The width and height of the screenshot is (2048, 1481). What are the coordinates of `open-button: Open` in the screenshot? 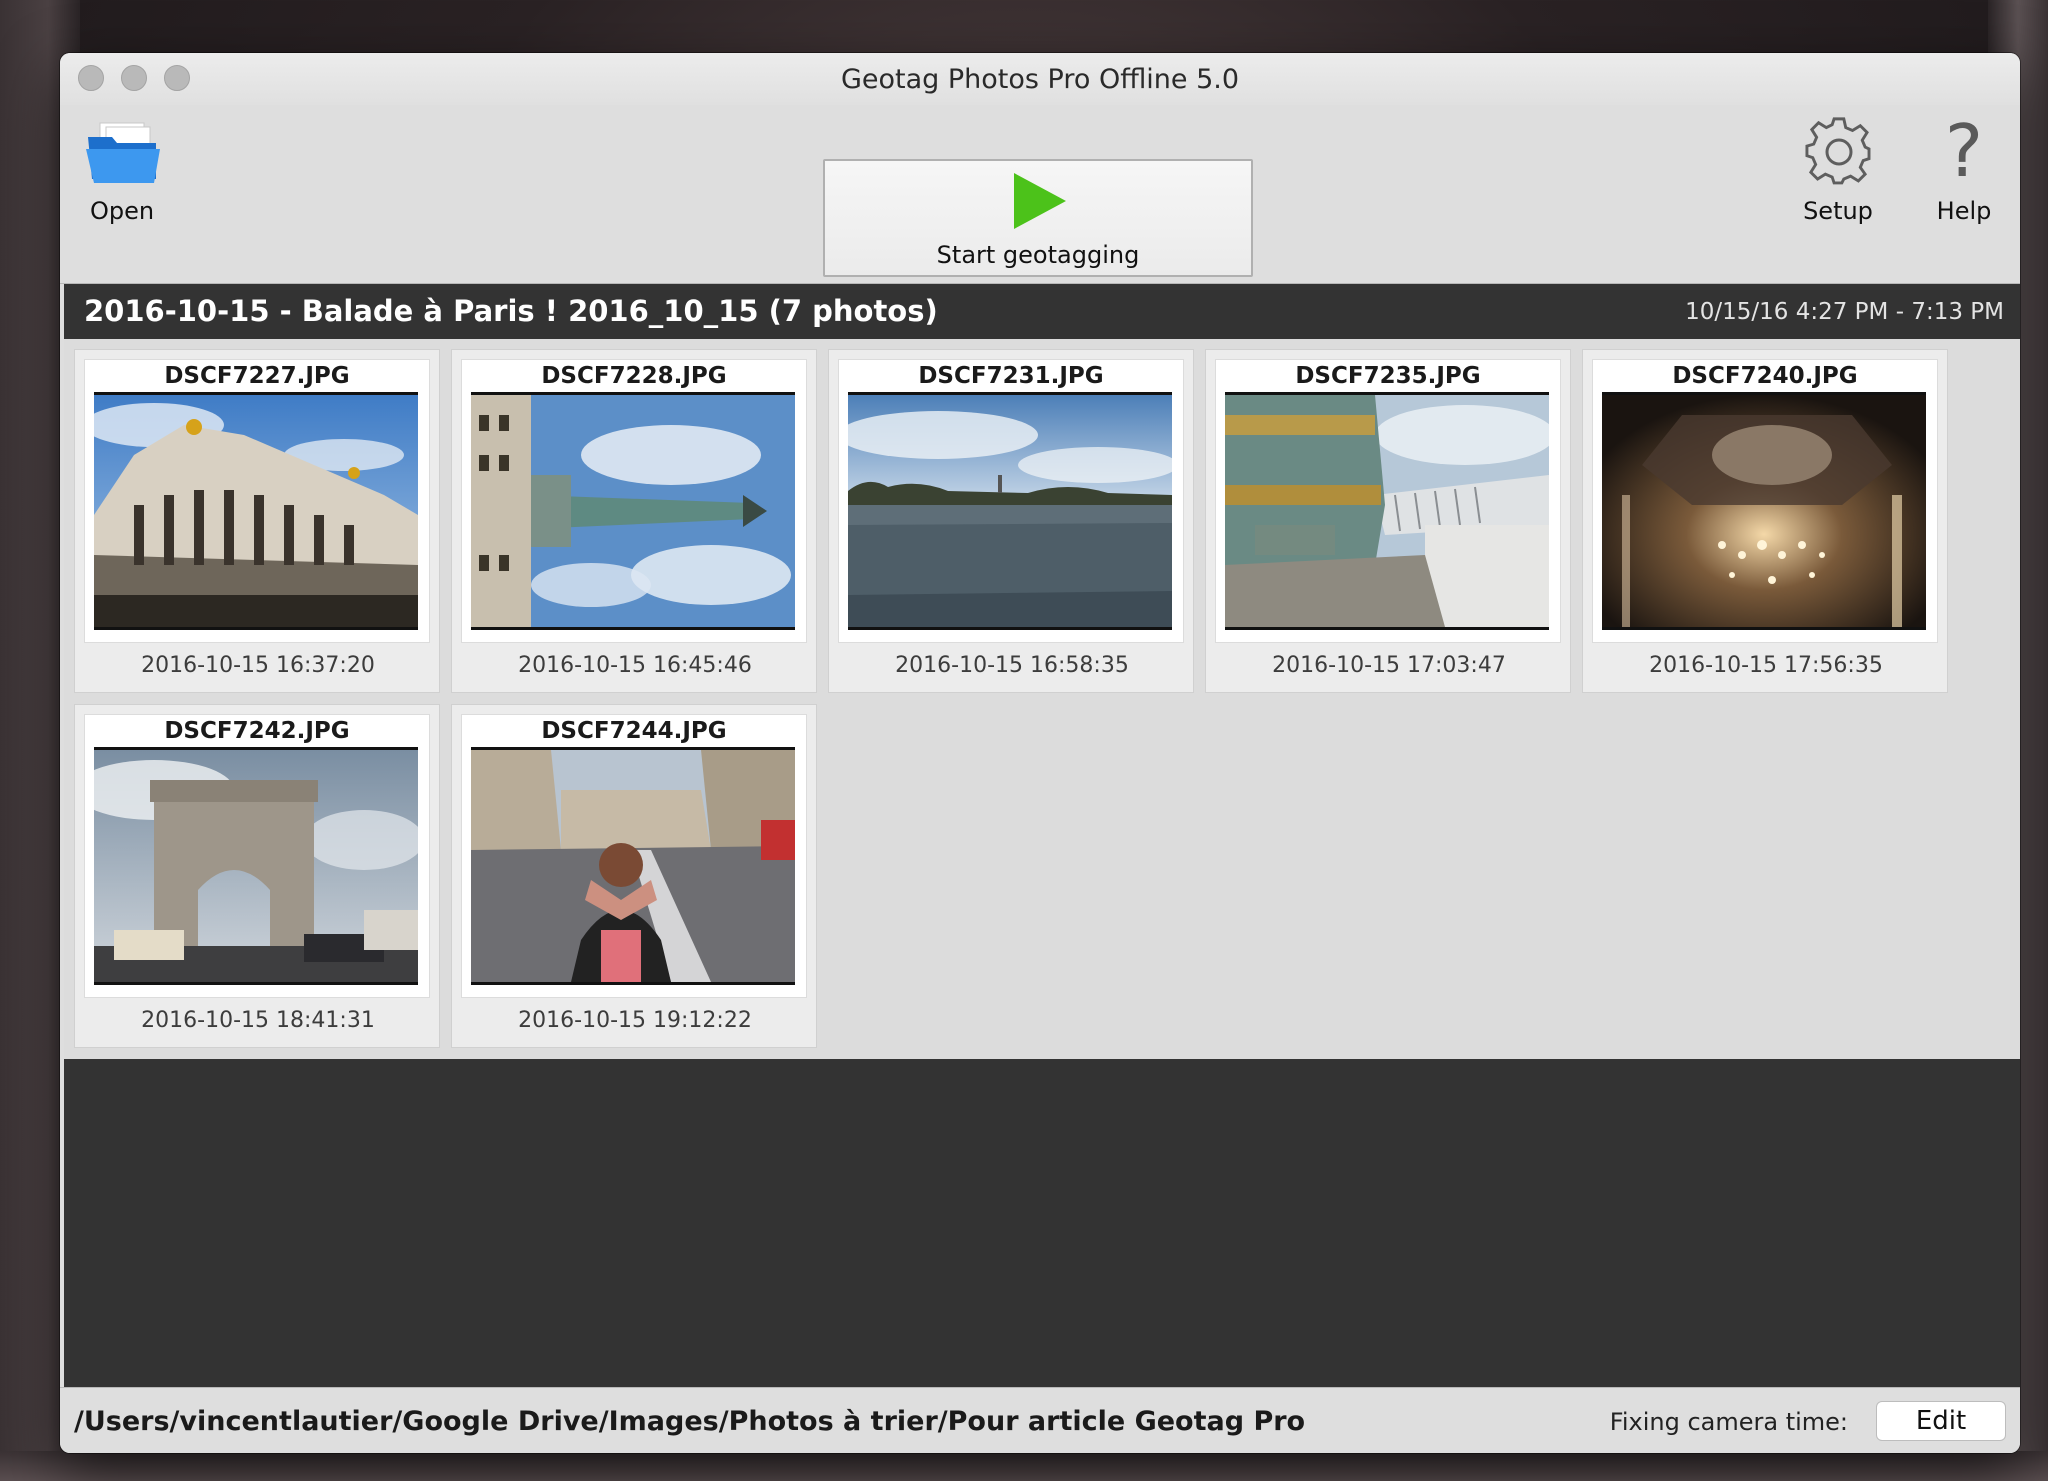 It's located at (122, 168).